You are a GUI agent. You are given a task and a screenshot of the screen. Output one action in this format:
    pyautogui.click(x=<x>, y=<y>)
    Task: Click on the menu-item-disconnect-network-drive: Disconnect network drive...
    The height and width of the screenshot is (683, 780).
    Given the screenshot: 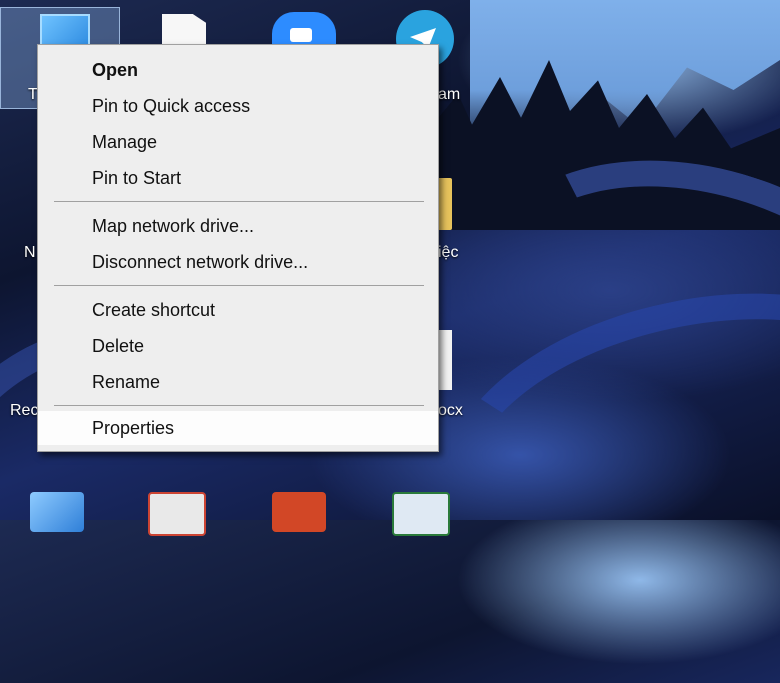 What is the action you would take?
    pyautogui.click(x=238, y=262)
    